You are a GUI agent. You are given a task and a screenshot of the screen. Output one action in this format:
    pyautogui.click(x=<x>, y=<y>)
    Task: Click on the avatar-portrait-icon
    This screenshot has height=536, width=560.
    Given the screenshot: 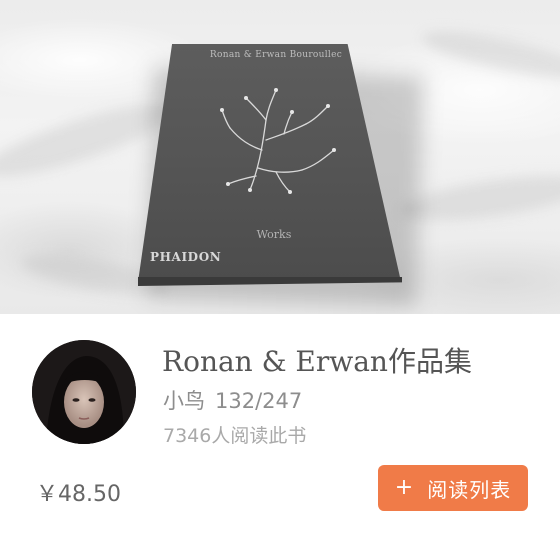 What is the action you would take?
    pyautogui.click(x=84, y=392)
    